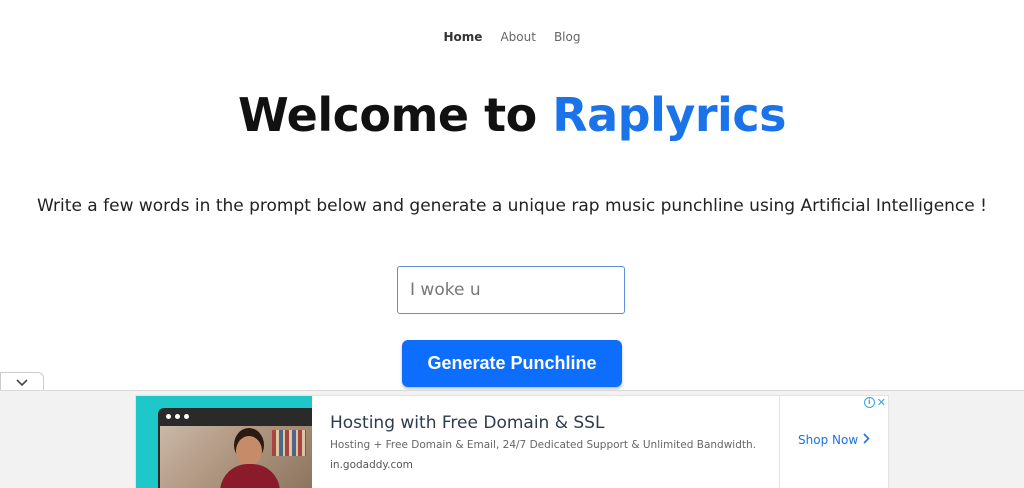 The height and width of the screenshot is (488, 1024). Describe the element at coordinates (371, 465) in the screenshot. I see `ad-domain: in.godaddy.com` at that location.